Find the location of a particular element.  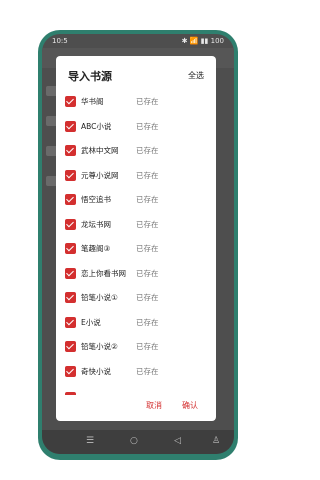

source-list-item: 悟空追书 已存在 is located at coordinates (136, 200).